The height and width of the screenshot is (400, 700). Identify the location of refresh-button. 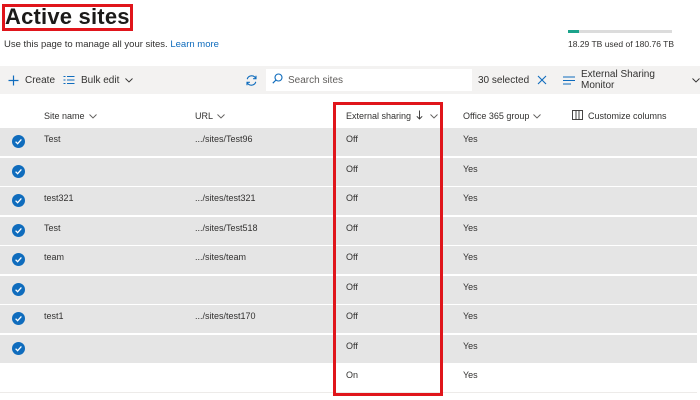
(251, 80).